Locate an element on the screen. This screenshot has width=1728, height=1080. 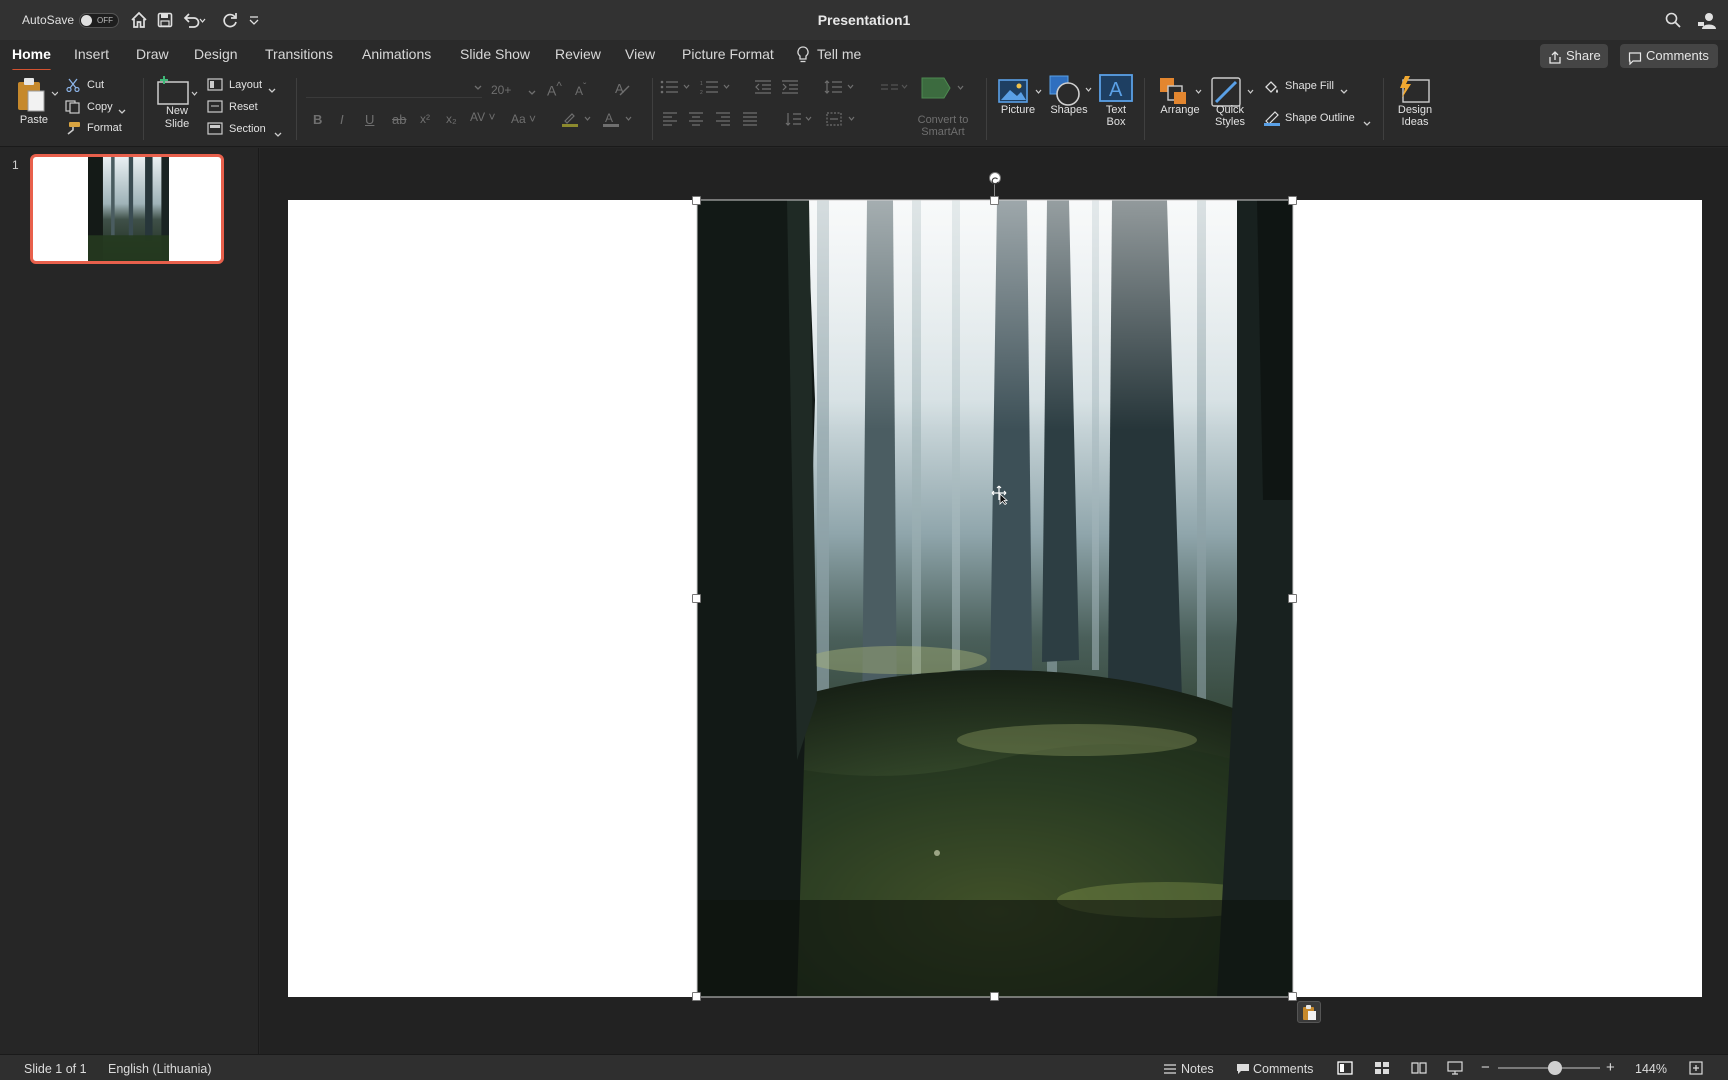
tab-animations: Animations is located at coordinates (396, 54).